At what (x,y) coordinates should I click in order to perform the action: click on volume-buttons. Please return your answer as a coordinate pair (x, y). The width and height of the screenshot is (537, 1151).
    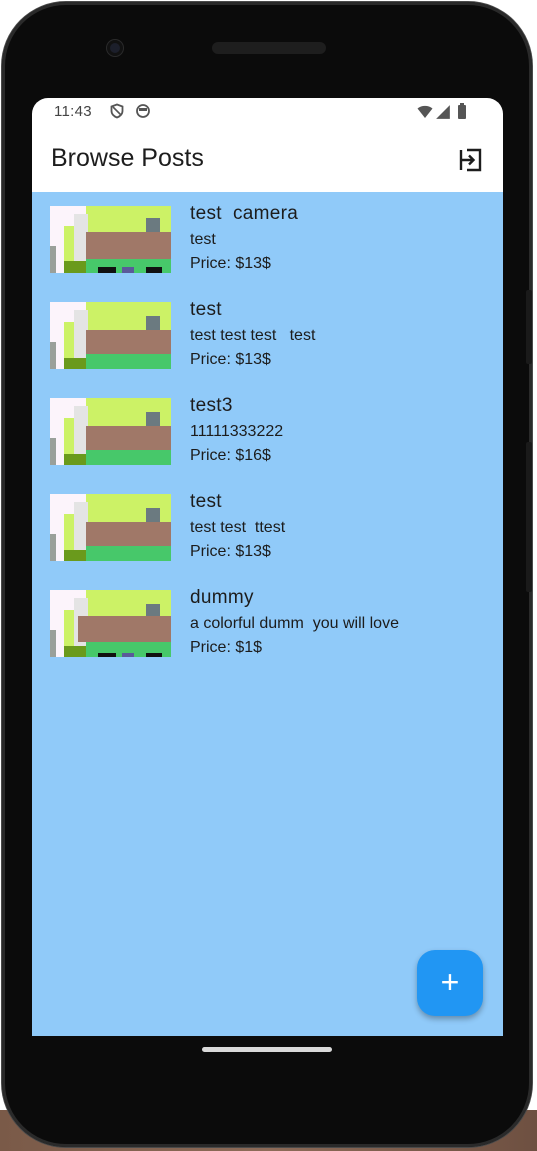
    Looking at the image, I should click on (529, 517).